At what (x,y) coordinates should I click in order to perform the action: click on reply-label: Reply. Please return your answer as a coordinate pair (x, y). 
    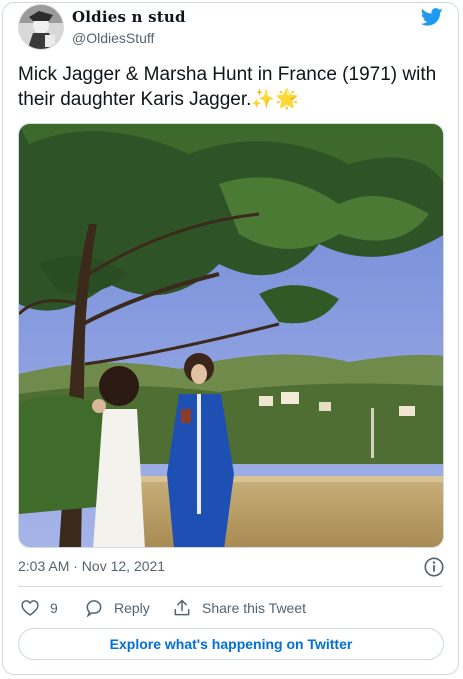
    Looking at the image, I should click on (132, 608).